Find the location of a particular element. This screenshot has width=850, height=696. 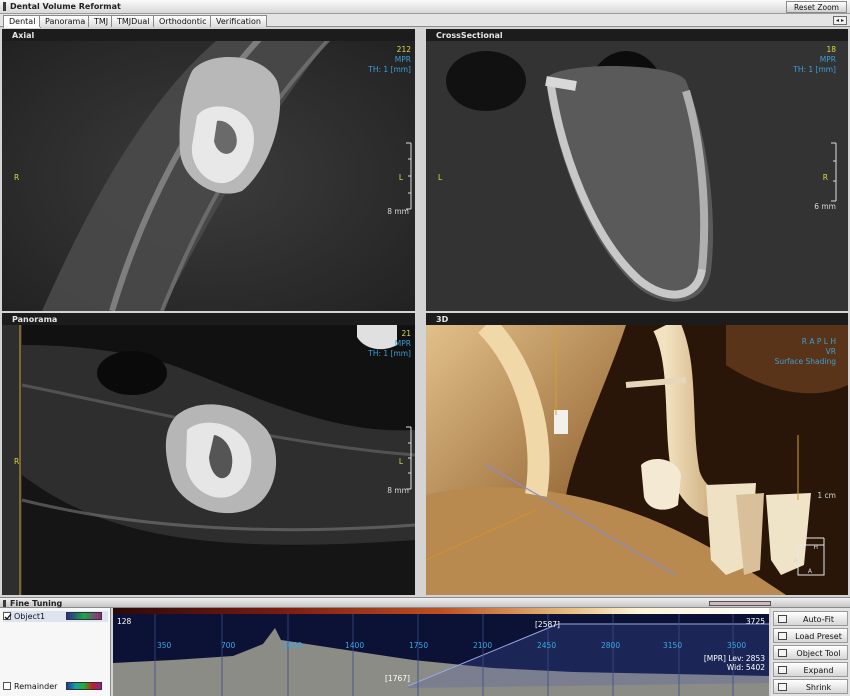

shrink-button: Shrink is located at coordinates (810, 686).